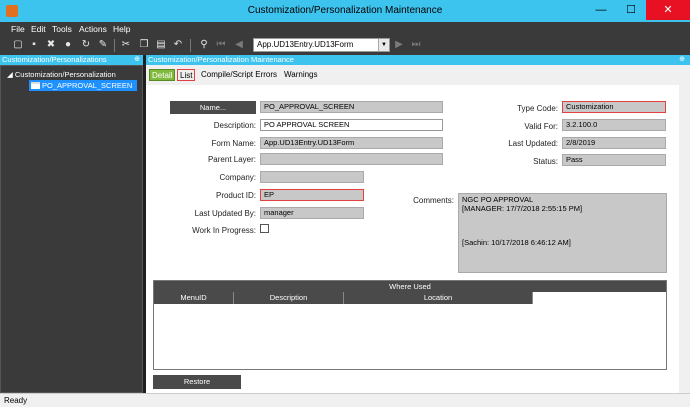  I want to click on product-id-field: EP, so click(312, 195).